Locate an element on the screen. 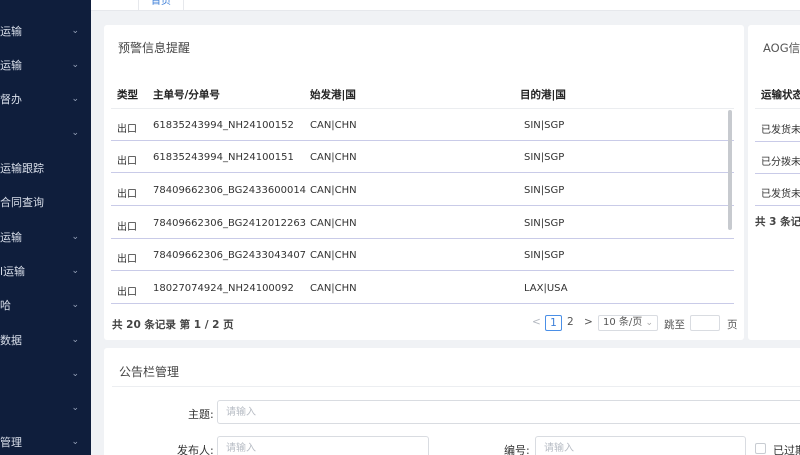 Image resolution: width=800 pixels, height=455 pixels. table-row: 已分拨未 is located at coordinates (777, 158).